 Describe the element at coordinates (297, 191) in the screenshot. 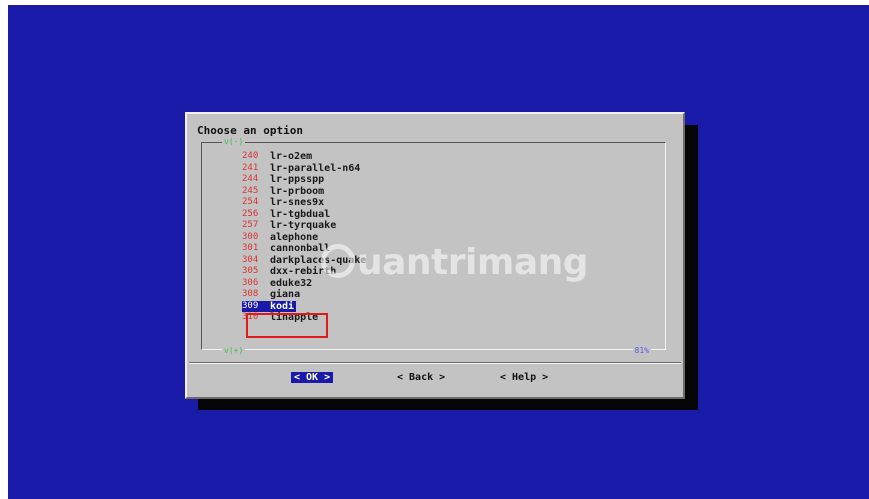

I see `item-label: lr-prboom` at that location.